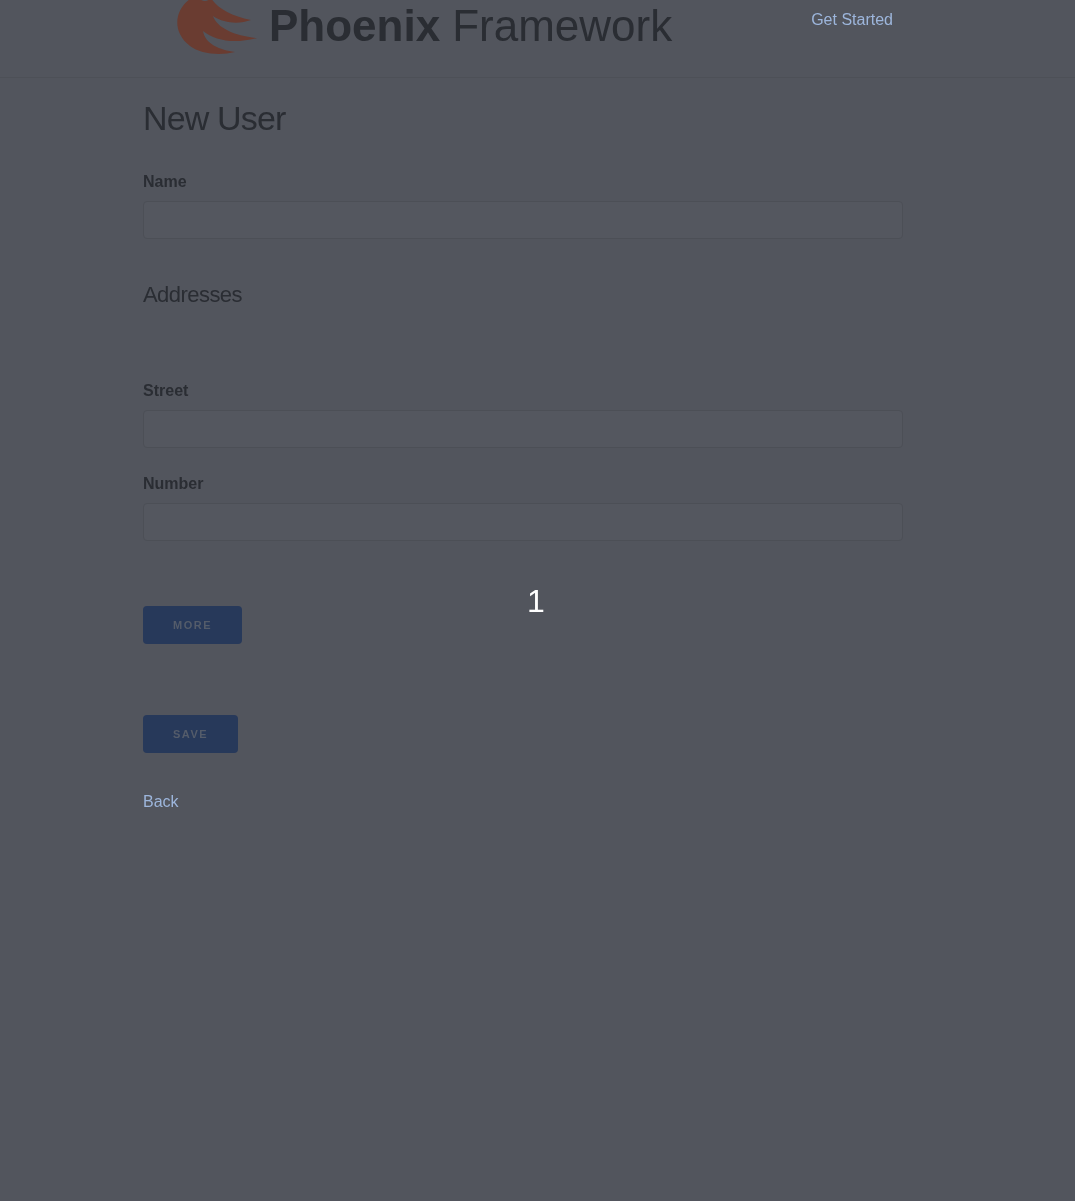  I want to click on overlay-counter: 1, so click(536, 601).